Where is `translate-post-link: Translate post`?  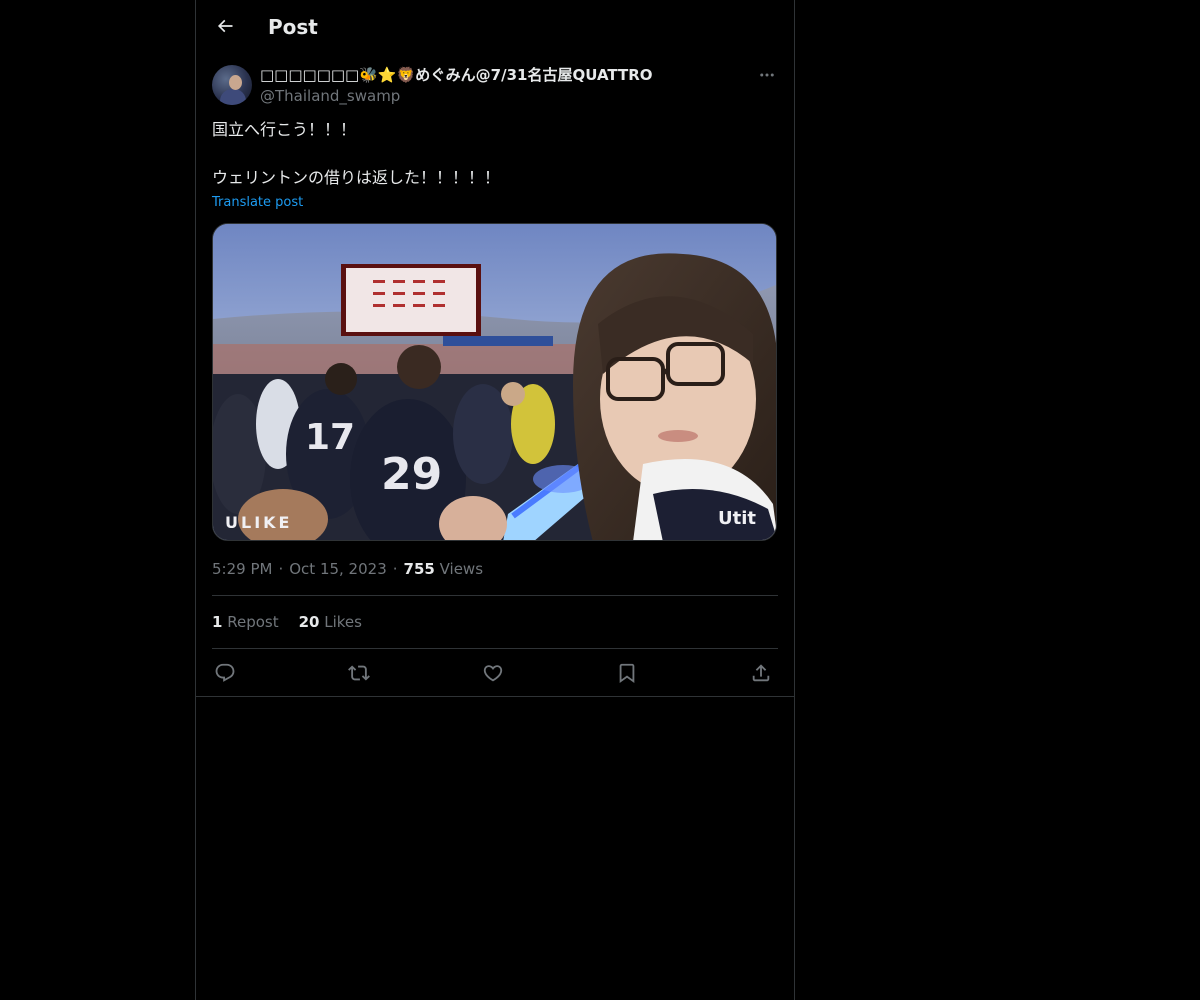
translate-post-link: Translate post is located at coordinates (257, 203).